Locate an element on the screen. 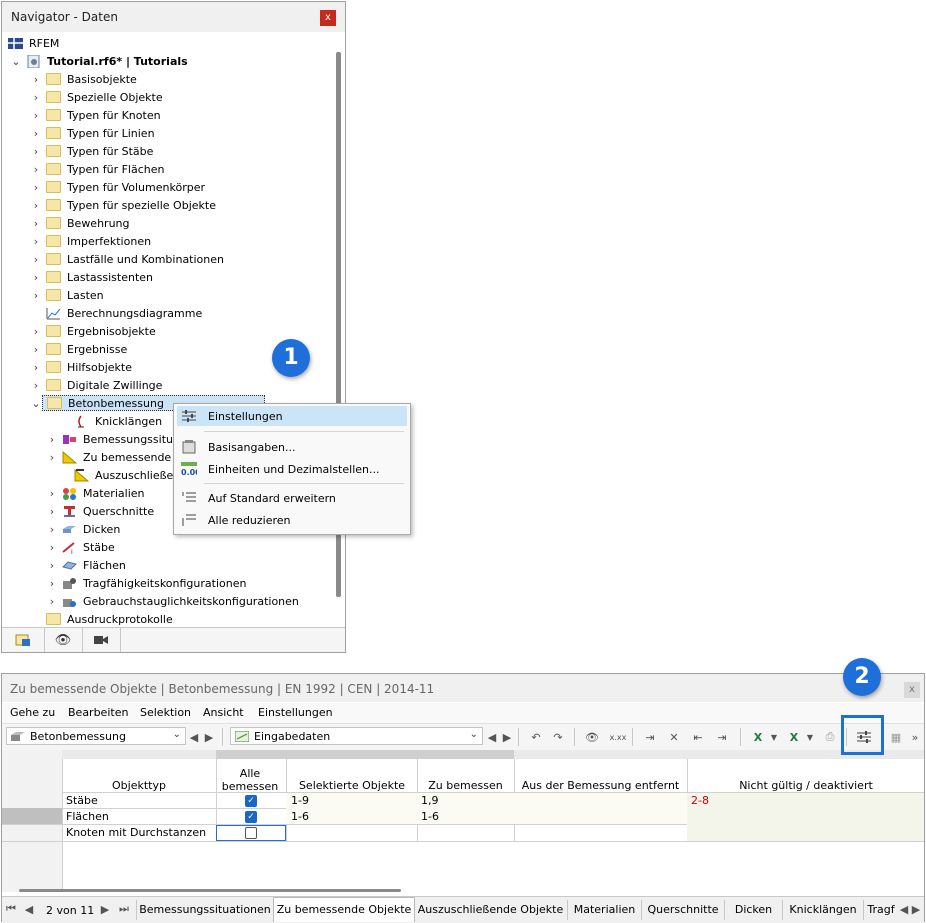  tab-materials: Materialien is located at coordinates (605, 910).